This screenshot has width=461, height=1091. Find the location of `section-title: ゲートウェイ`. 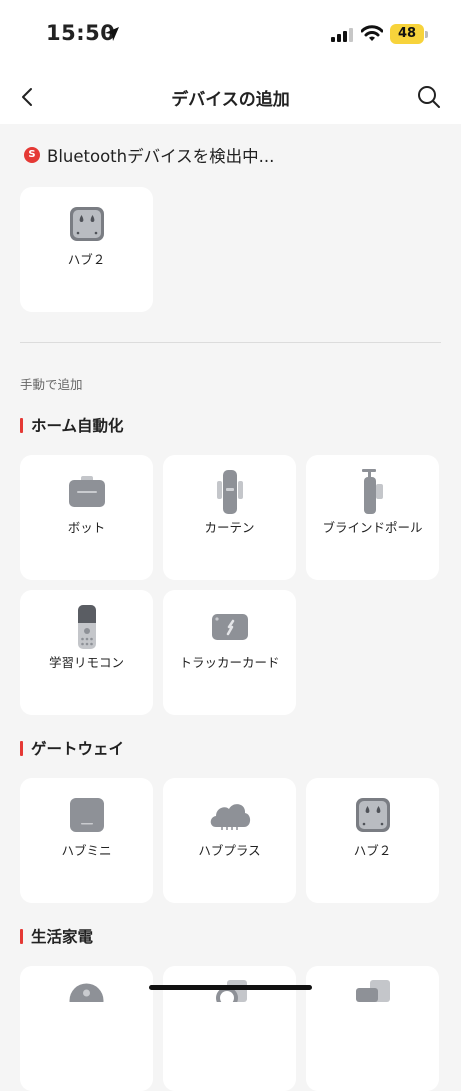

section-title: ゲートウェイ is located at coordinates (78, 749).